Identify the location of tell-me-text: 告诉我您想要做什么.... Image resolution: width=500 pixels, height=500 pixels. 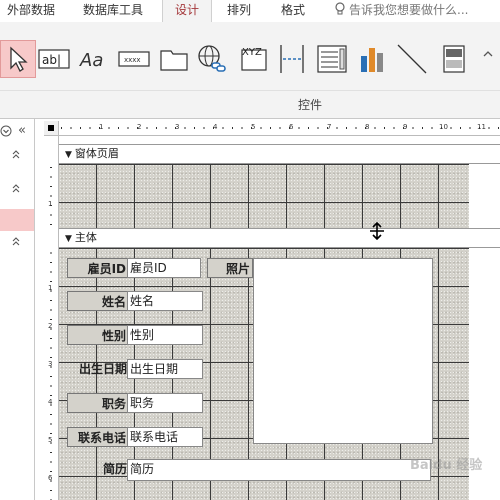
(409, 10).